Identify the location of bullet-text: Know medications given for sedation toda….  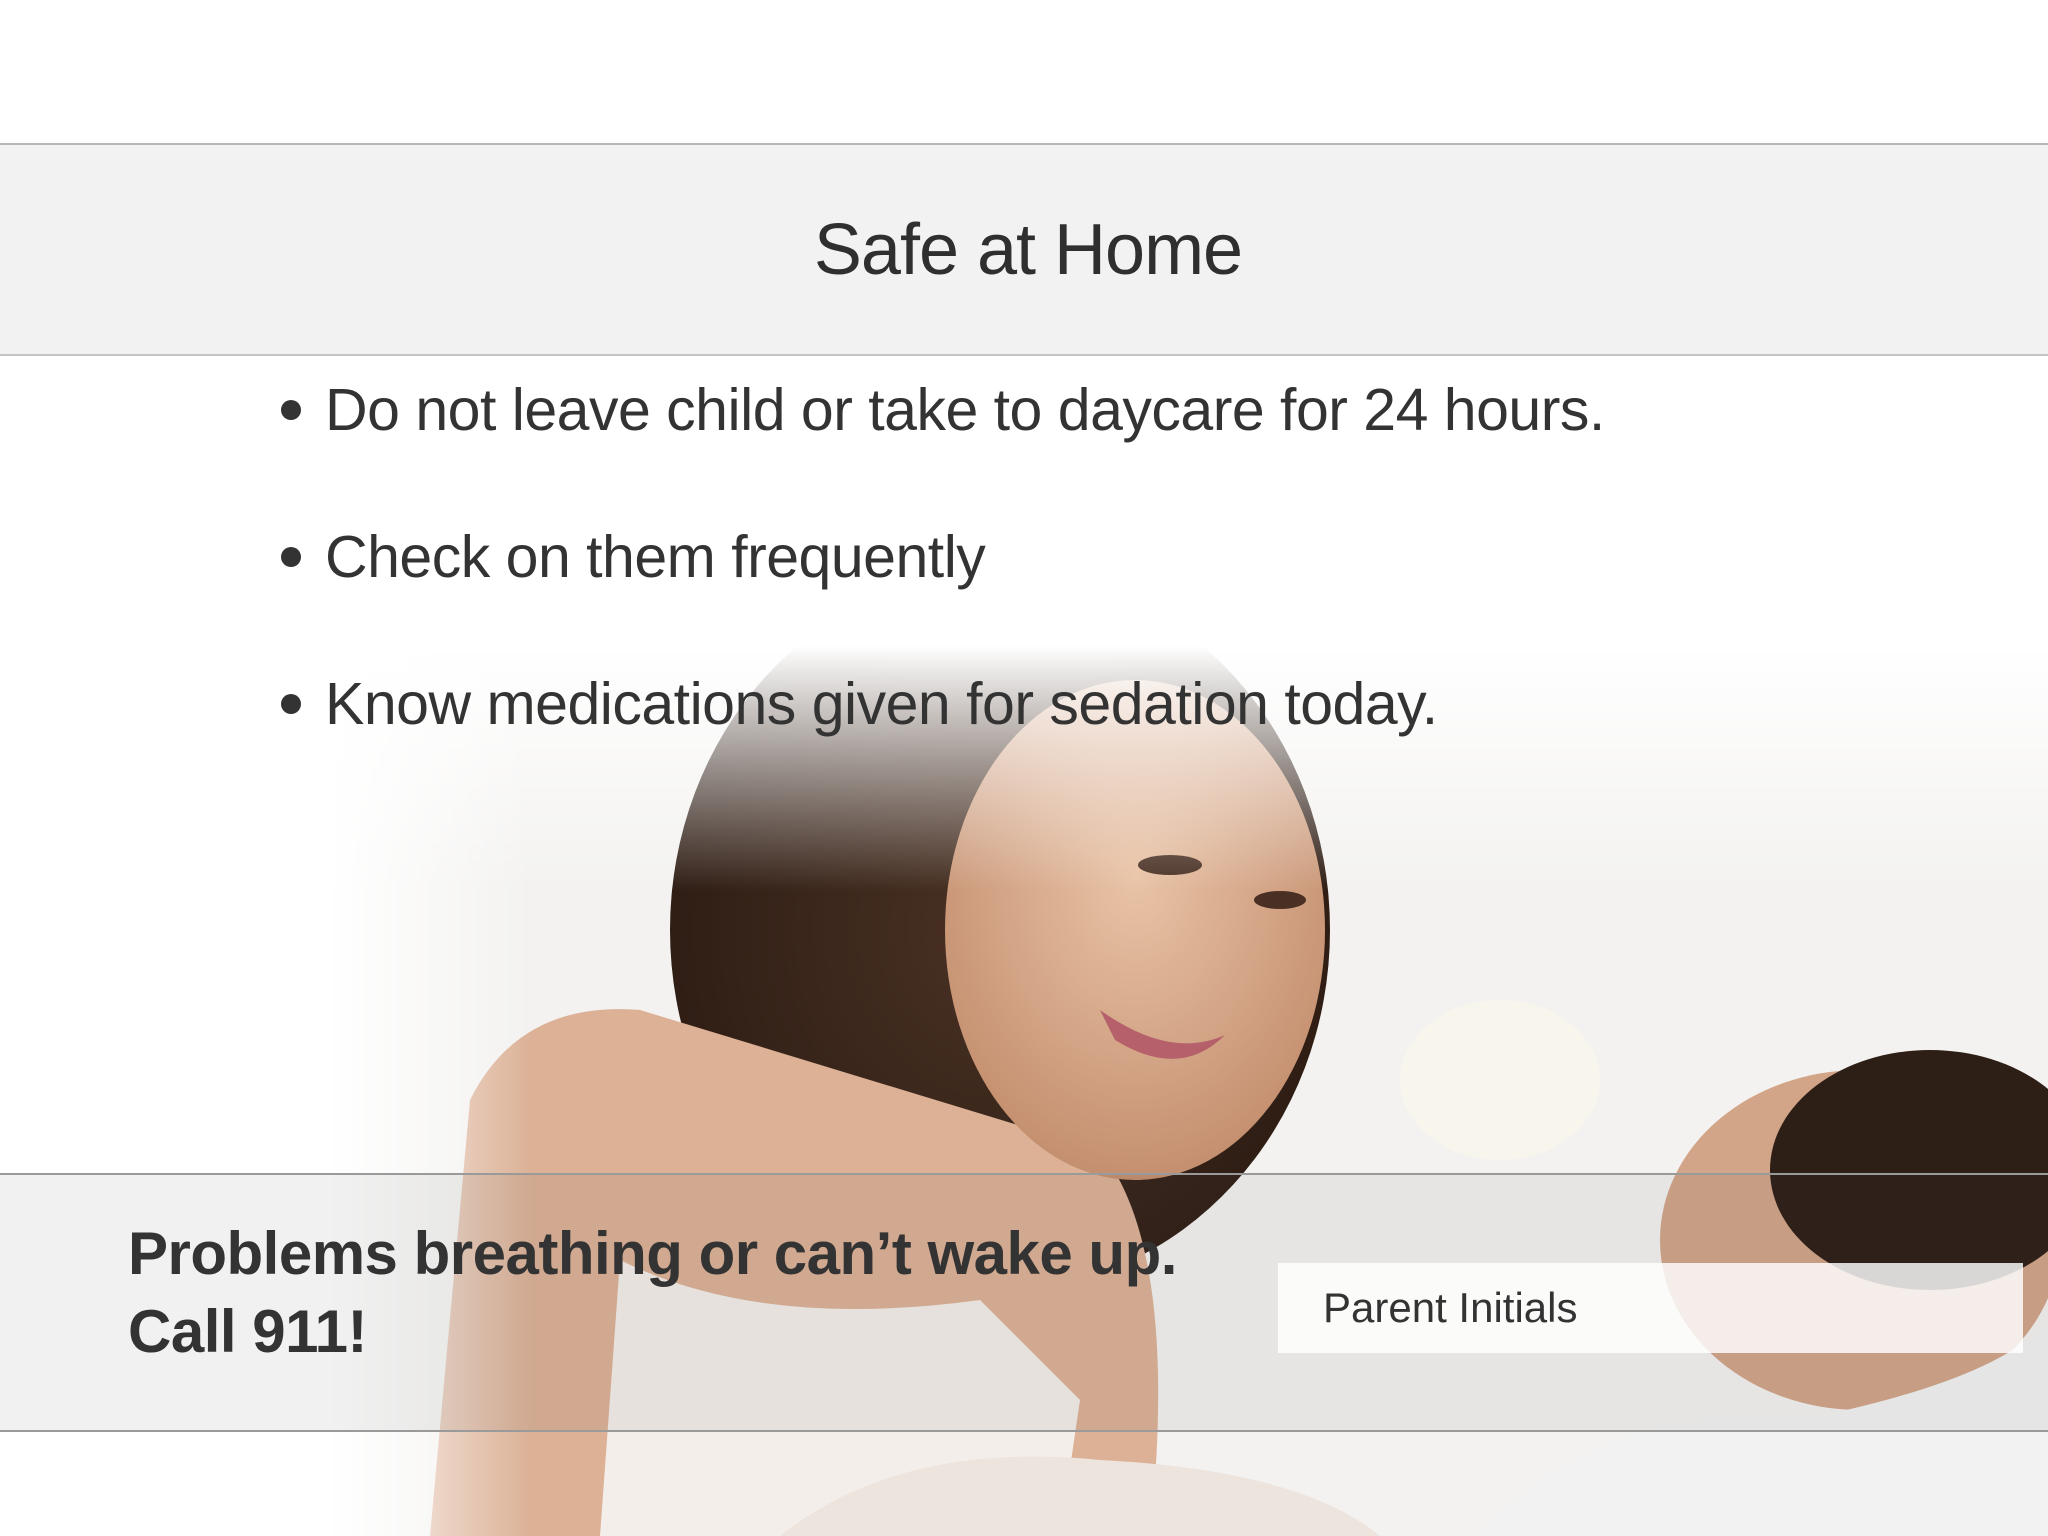
(881, 704).